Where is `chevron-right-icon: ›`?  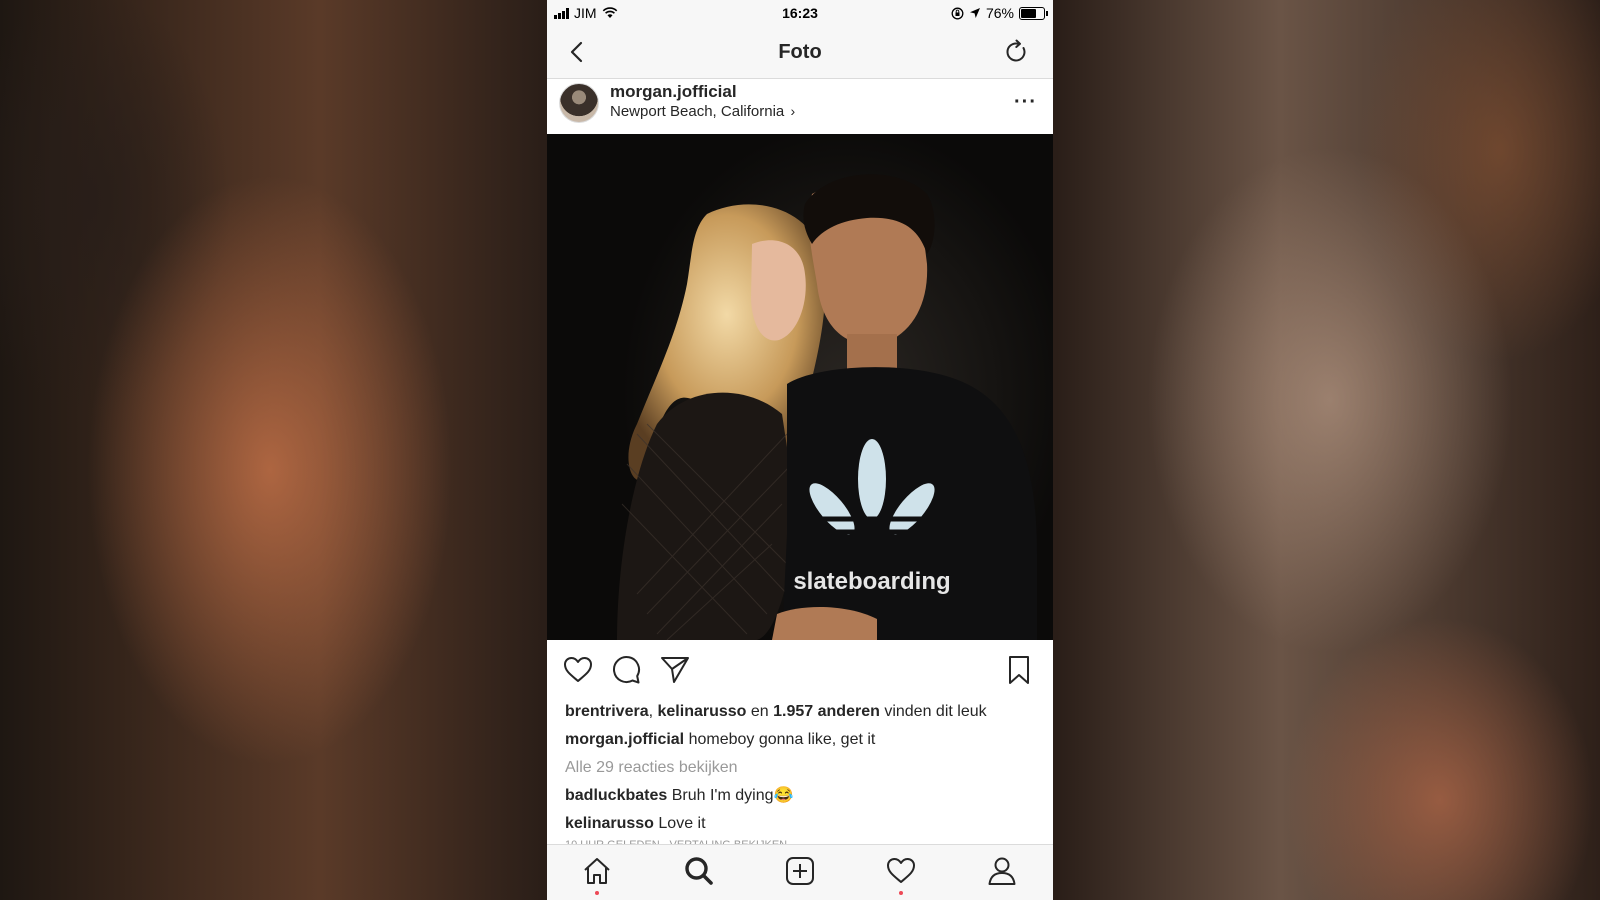 chevron-right-icon: › is located at coordinates (793, 111).